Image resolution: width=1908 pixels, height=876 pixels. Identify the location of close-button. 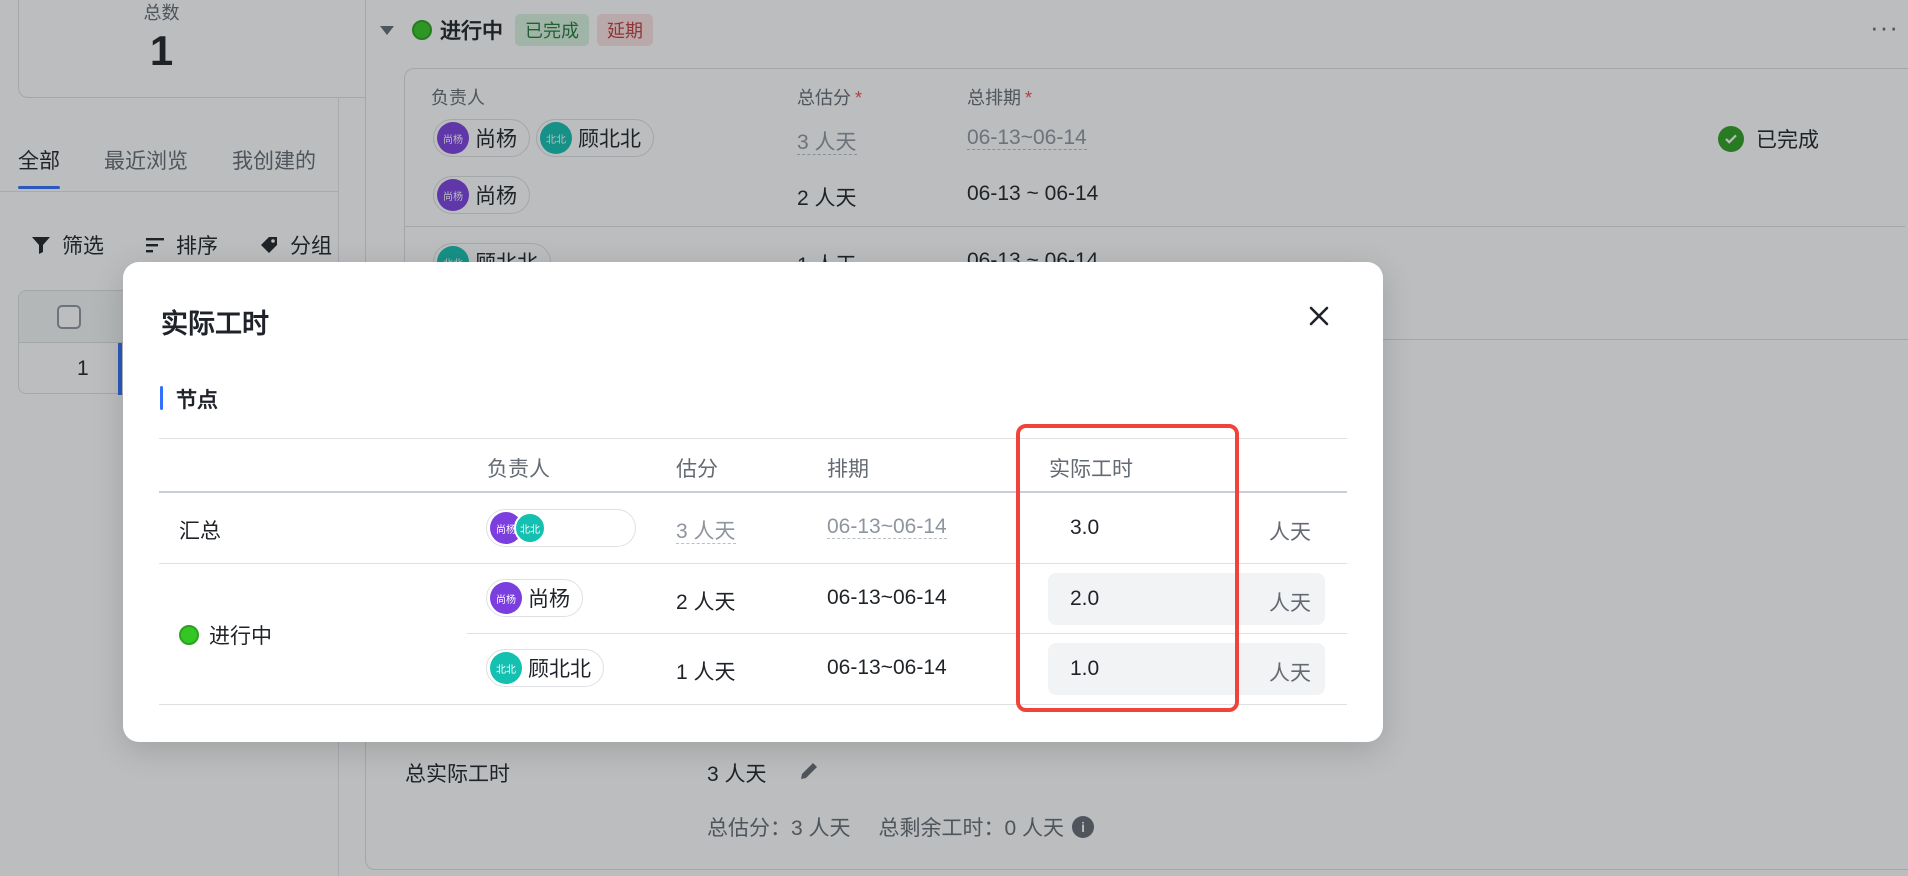
(1319, 316).